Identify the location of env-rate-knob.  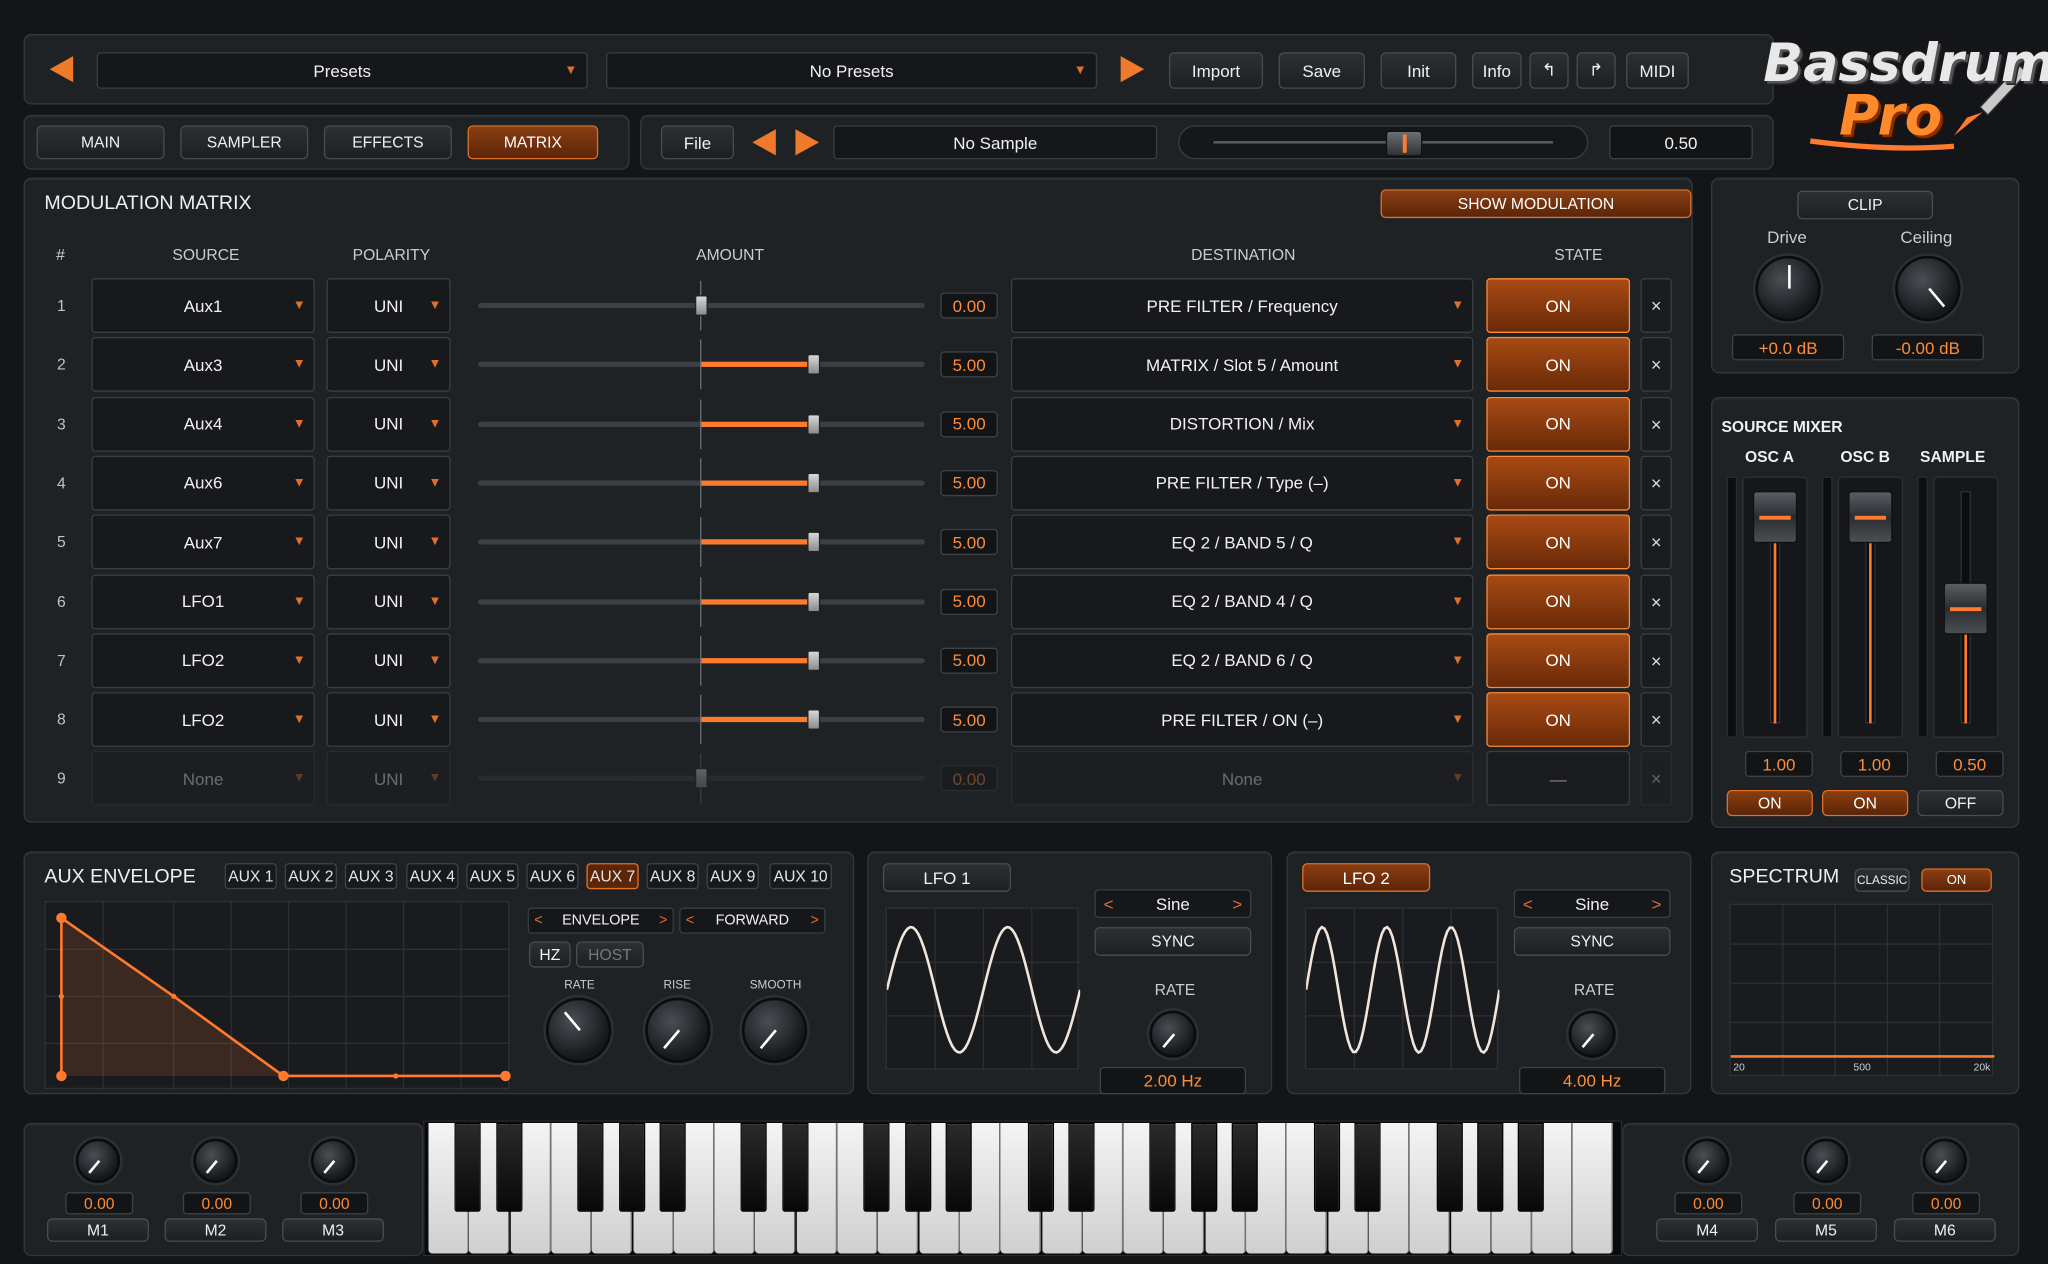
(578, 1030).